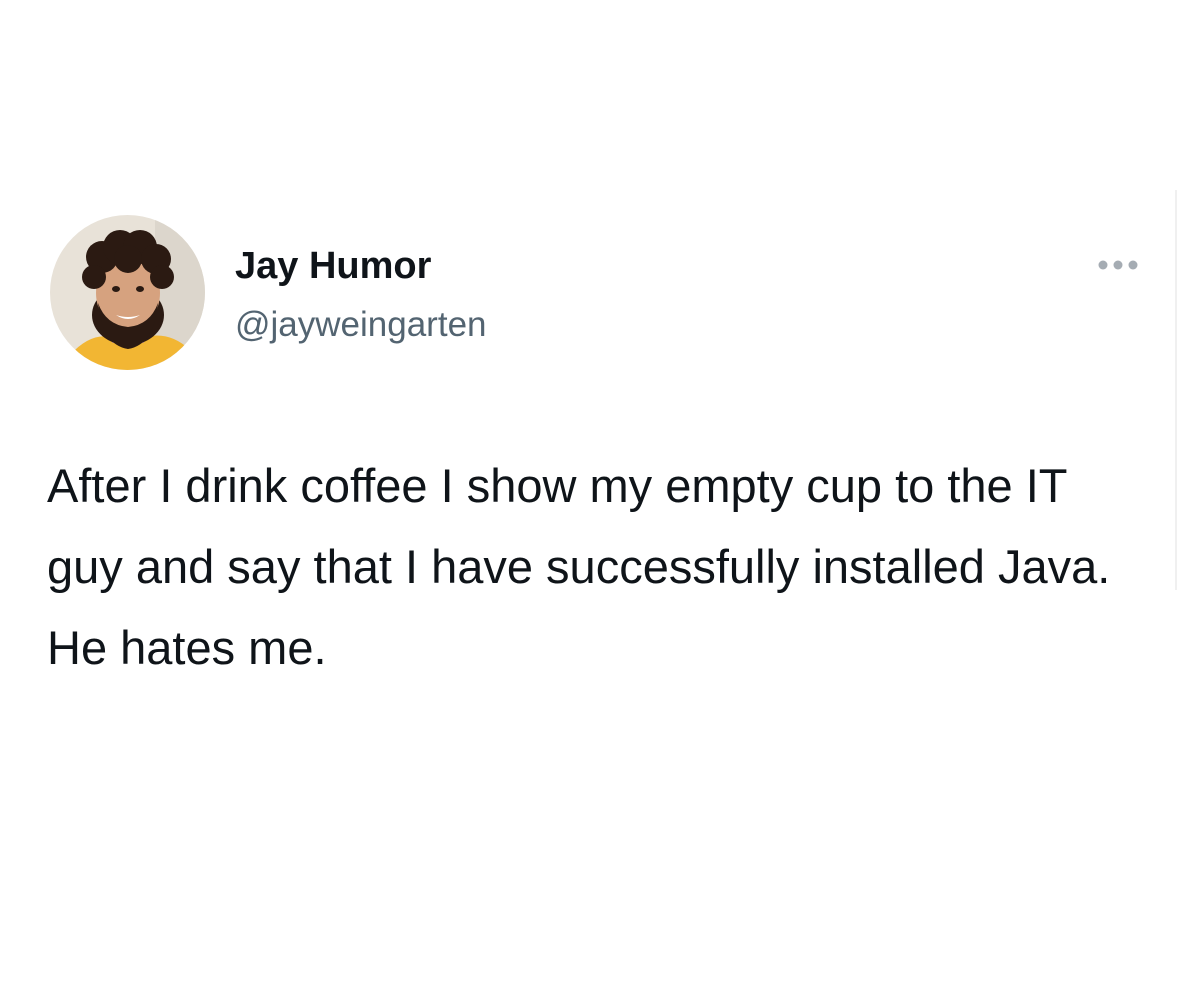  I want to click on avatar-photo, so click(127, 292).